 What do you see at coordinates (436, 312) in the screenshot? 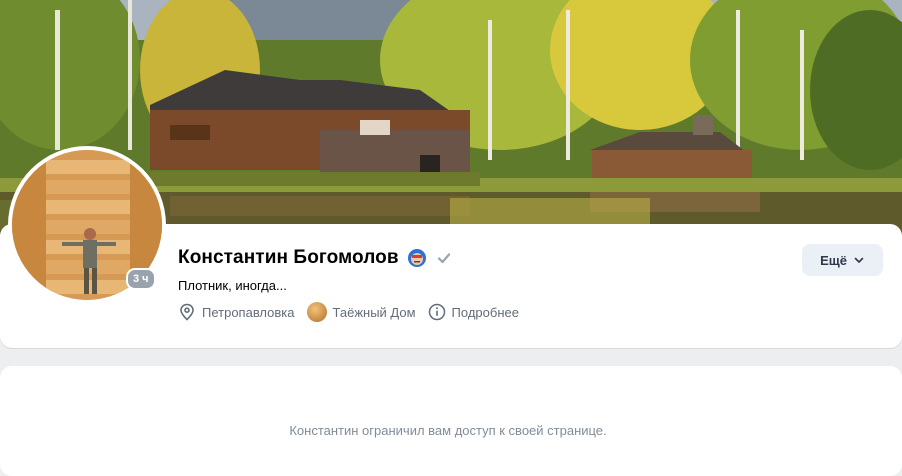
I see `info-circle-icon` at bounding box center [436, 312].